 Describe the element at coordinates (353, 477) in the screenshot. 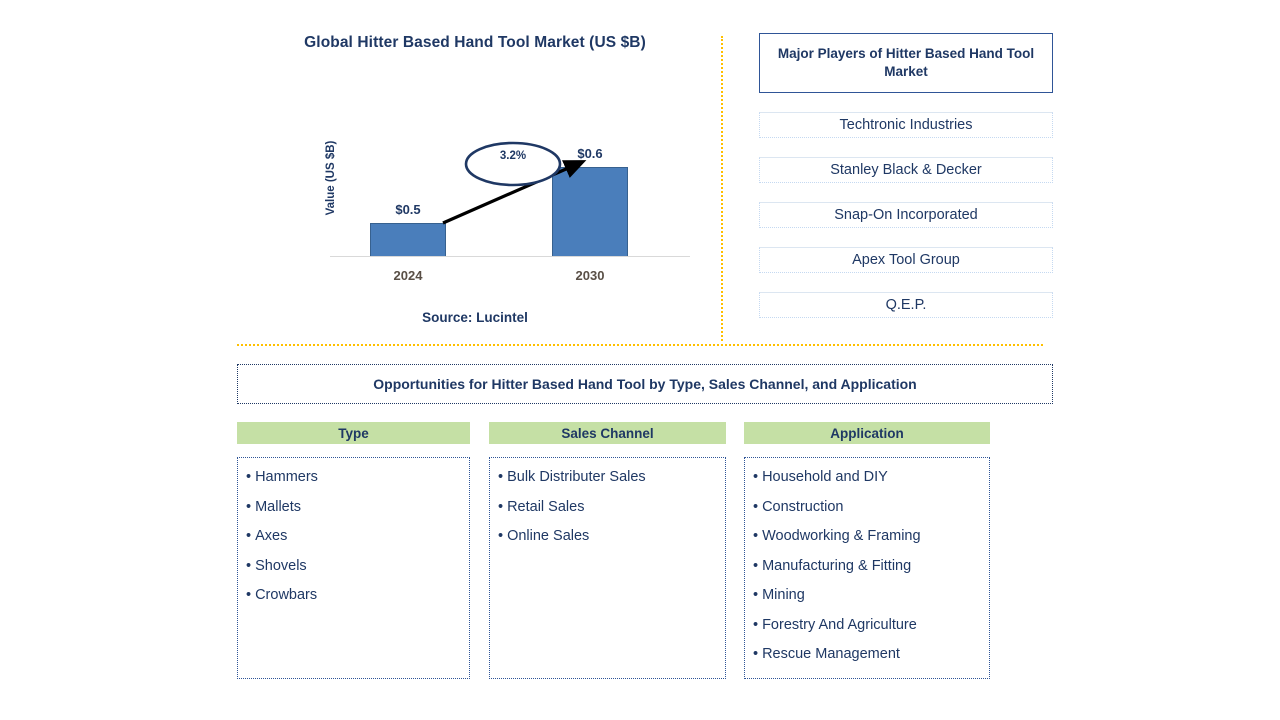

I see `list-item: • Hammers` at that location.